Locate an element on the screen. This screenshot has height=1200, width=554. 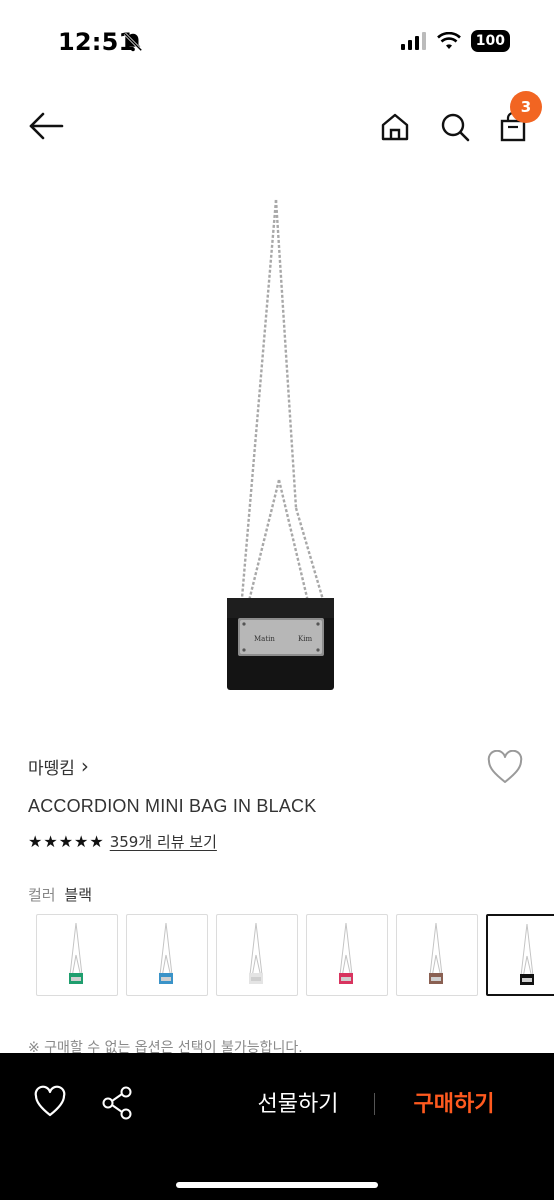
color-swatch-brown is located at coordinates (437, 955).